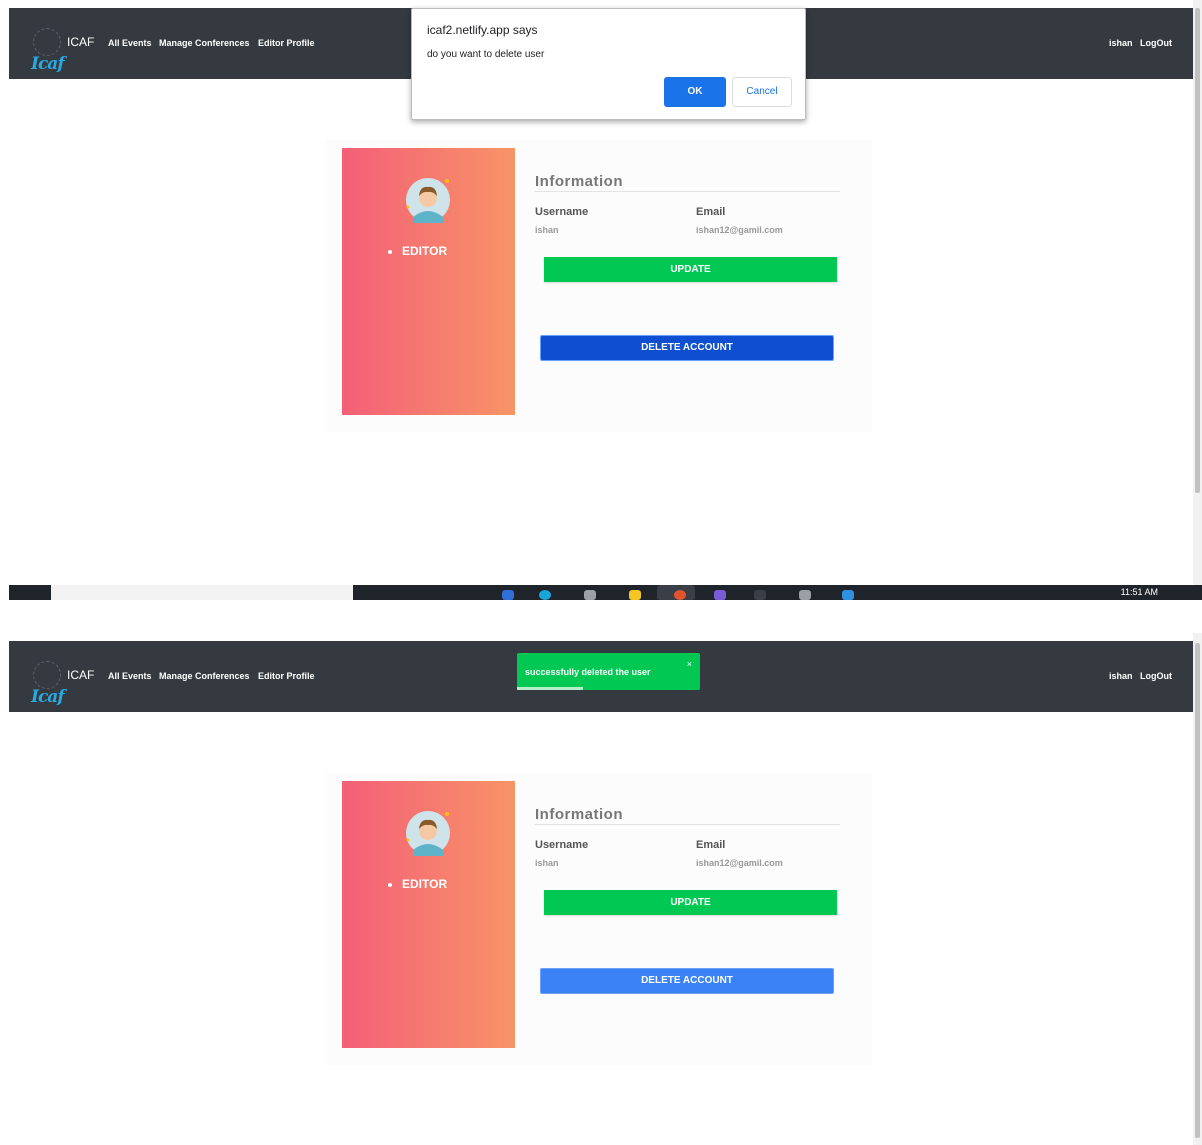 This screenshot has width=1202, height=1145. I want to click on taskbar-clock: 11:51 AM, so click(1139, 592).